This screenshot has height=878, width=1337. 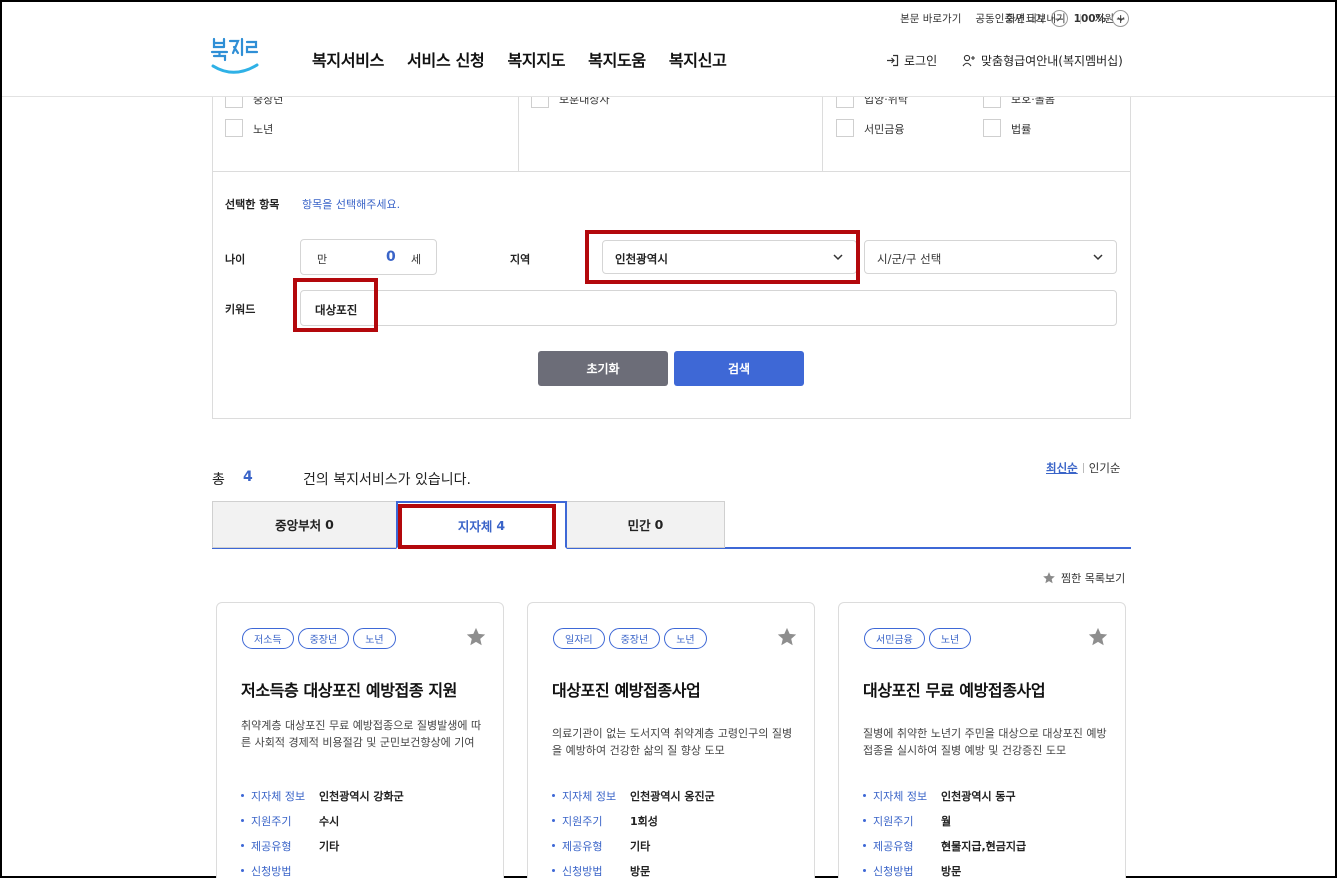 I want to click on card-title: 대상포진 예방접종사업, so click(x=626, y=689).